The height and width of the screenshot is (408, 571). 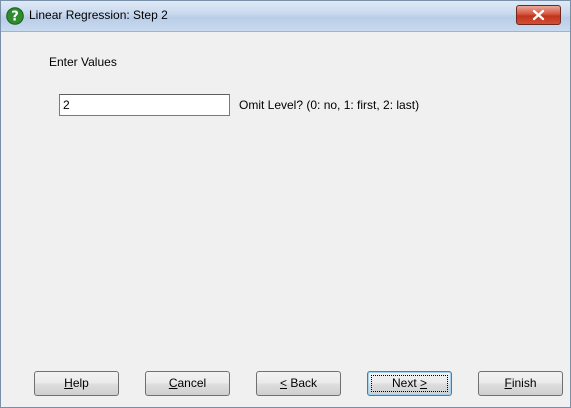 I want to click on finish-button: Finish, so click(x=520, y=383).